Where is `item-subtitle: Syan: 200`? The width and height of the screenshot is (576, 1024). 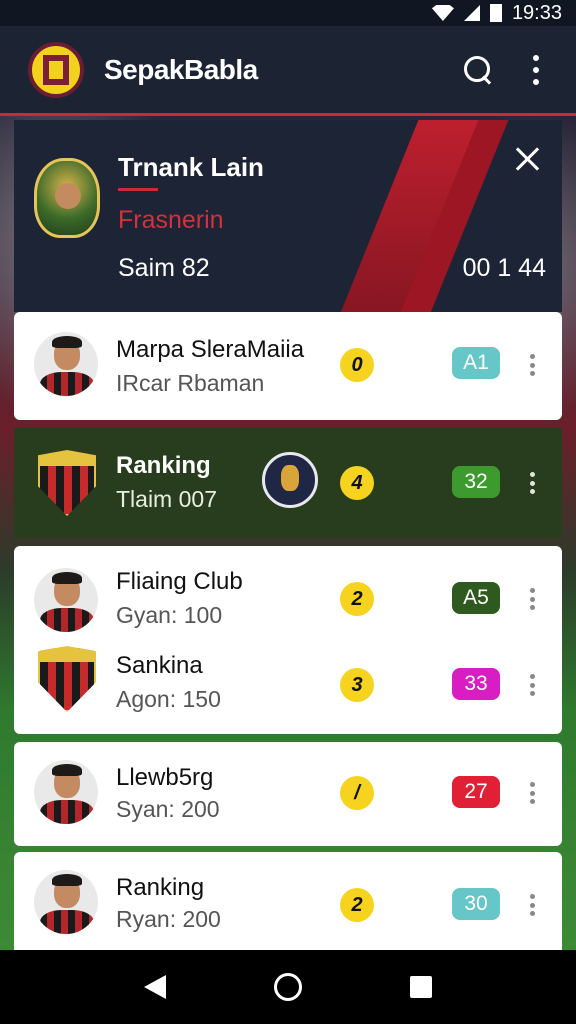 item-subtitle: Syan: 200 is located at coordinates (168, 809).